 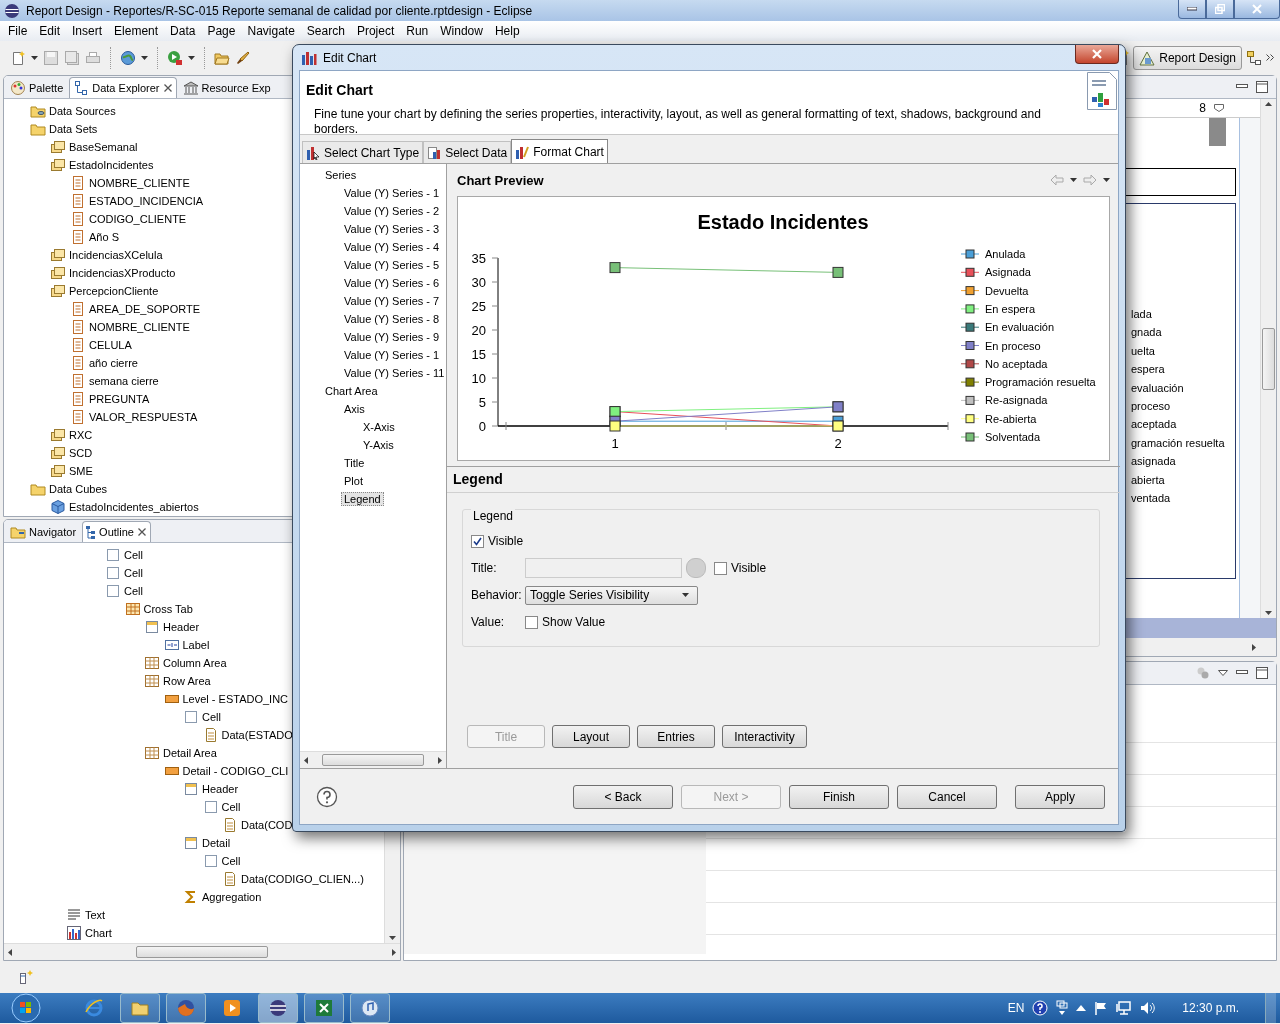 I want to click on axis-label: 20, so click(x=478, y=330).